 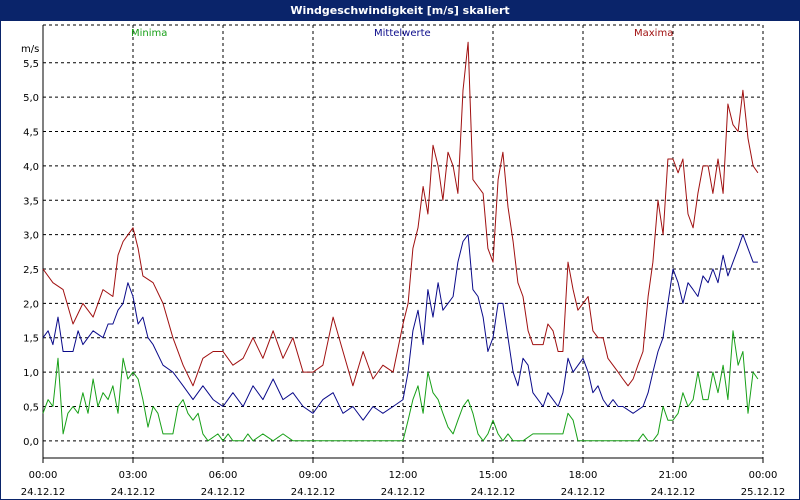 What do you see at coordinates (31, 64) in the screenshot?
I see `y-tick-label: 5,5` at bounding box center [31, 64].